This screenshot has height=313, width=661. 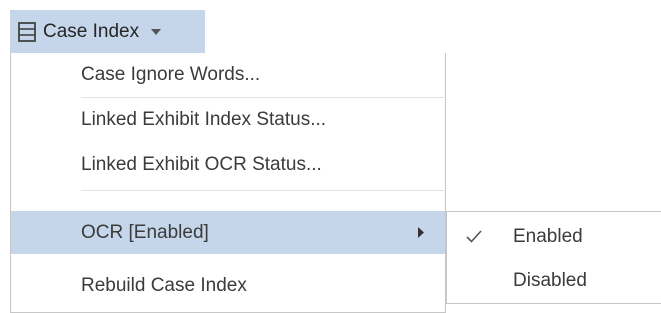 What do you see at coordinates (145, 232) in the screenshot?
I see `menu-item-label: OCR [Enabled]` at bounding box center [145, 232].